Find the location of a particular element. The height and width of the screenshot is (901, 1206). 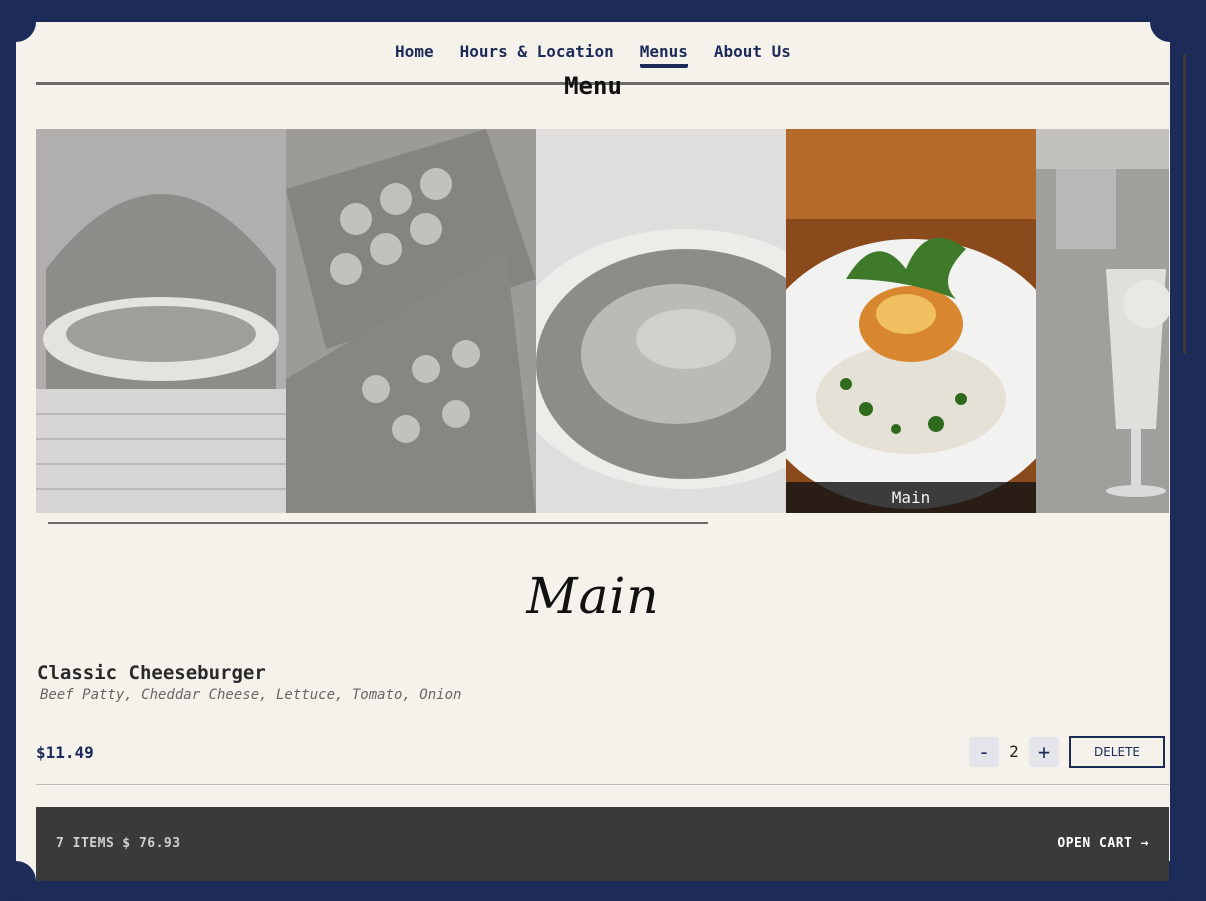

main-dish-photo is located at coordinates (911, 321).